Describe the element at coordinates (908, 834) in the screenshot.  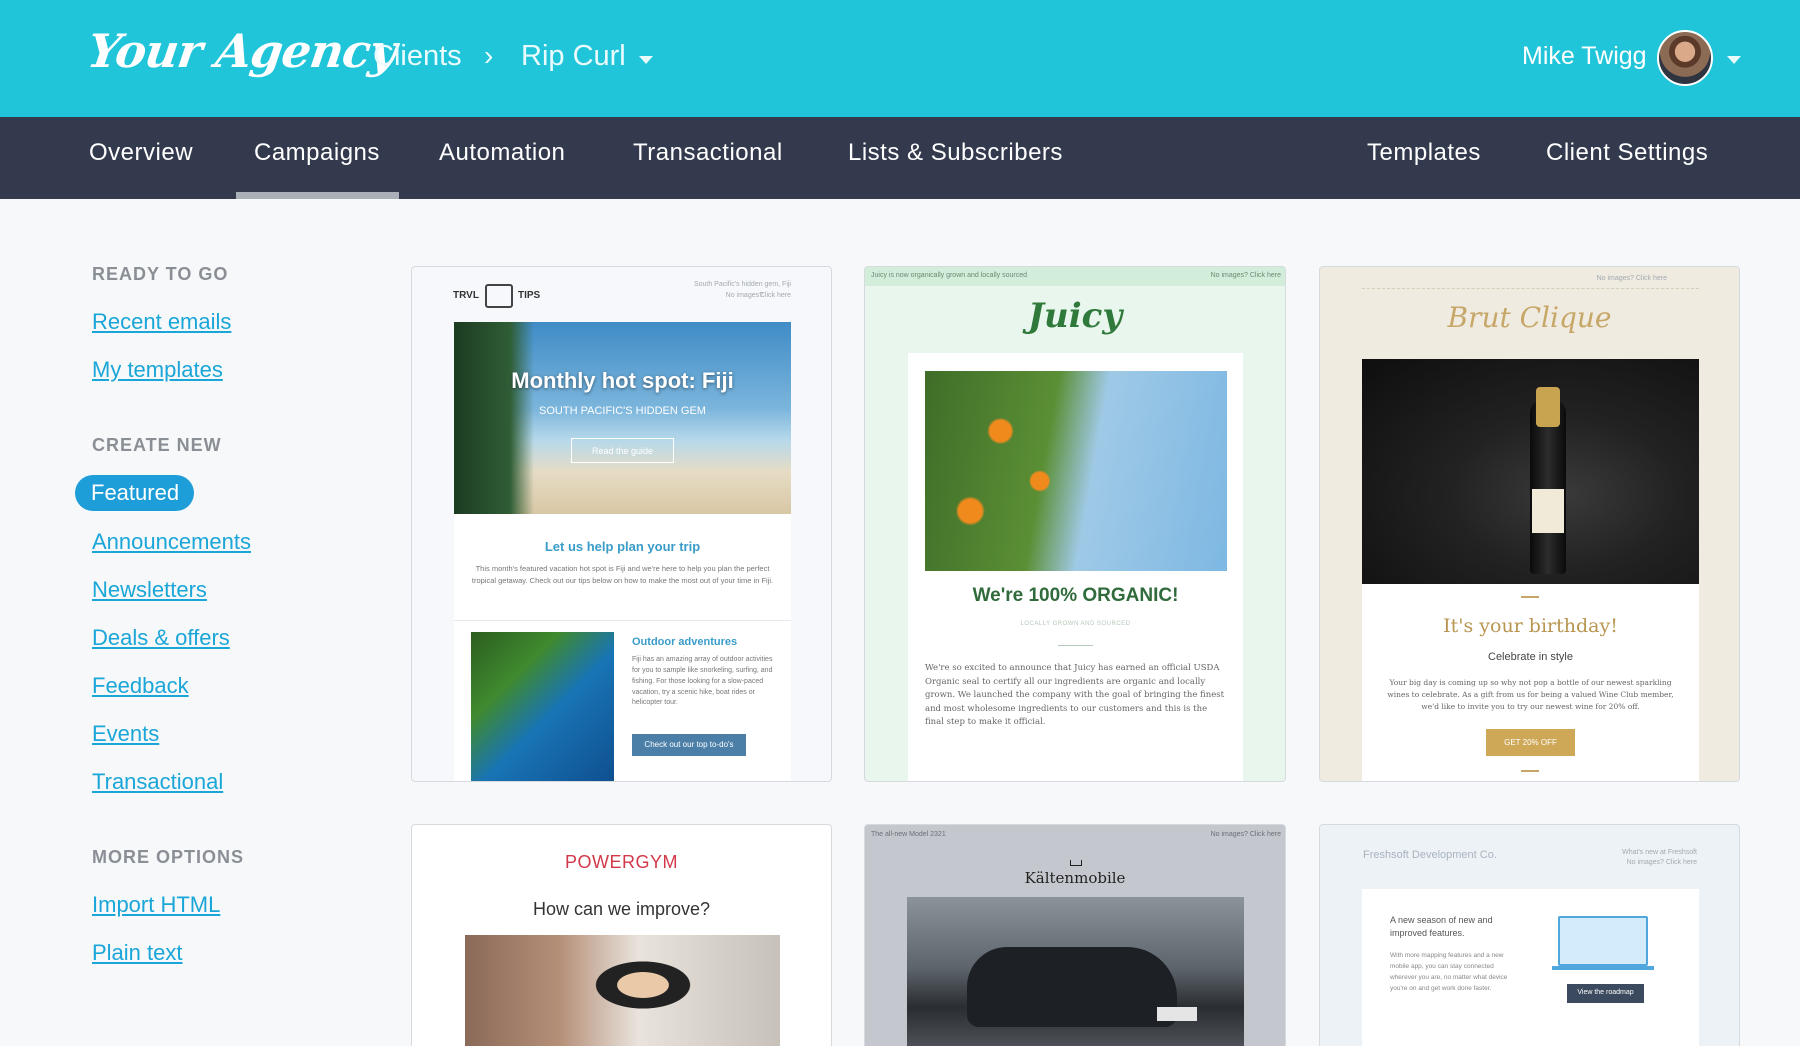
I see `kalten-preheader: The all-new Model 2321` at that location.